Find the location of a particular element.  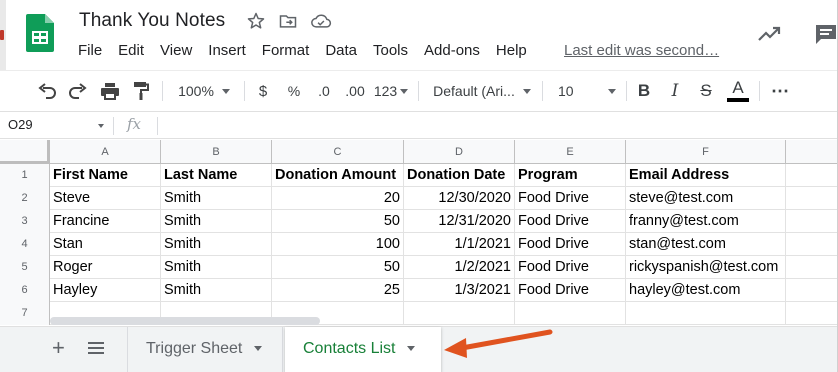

sheets-logo-icon is located at coordinates (40, 33).